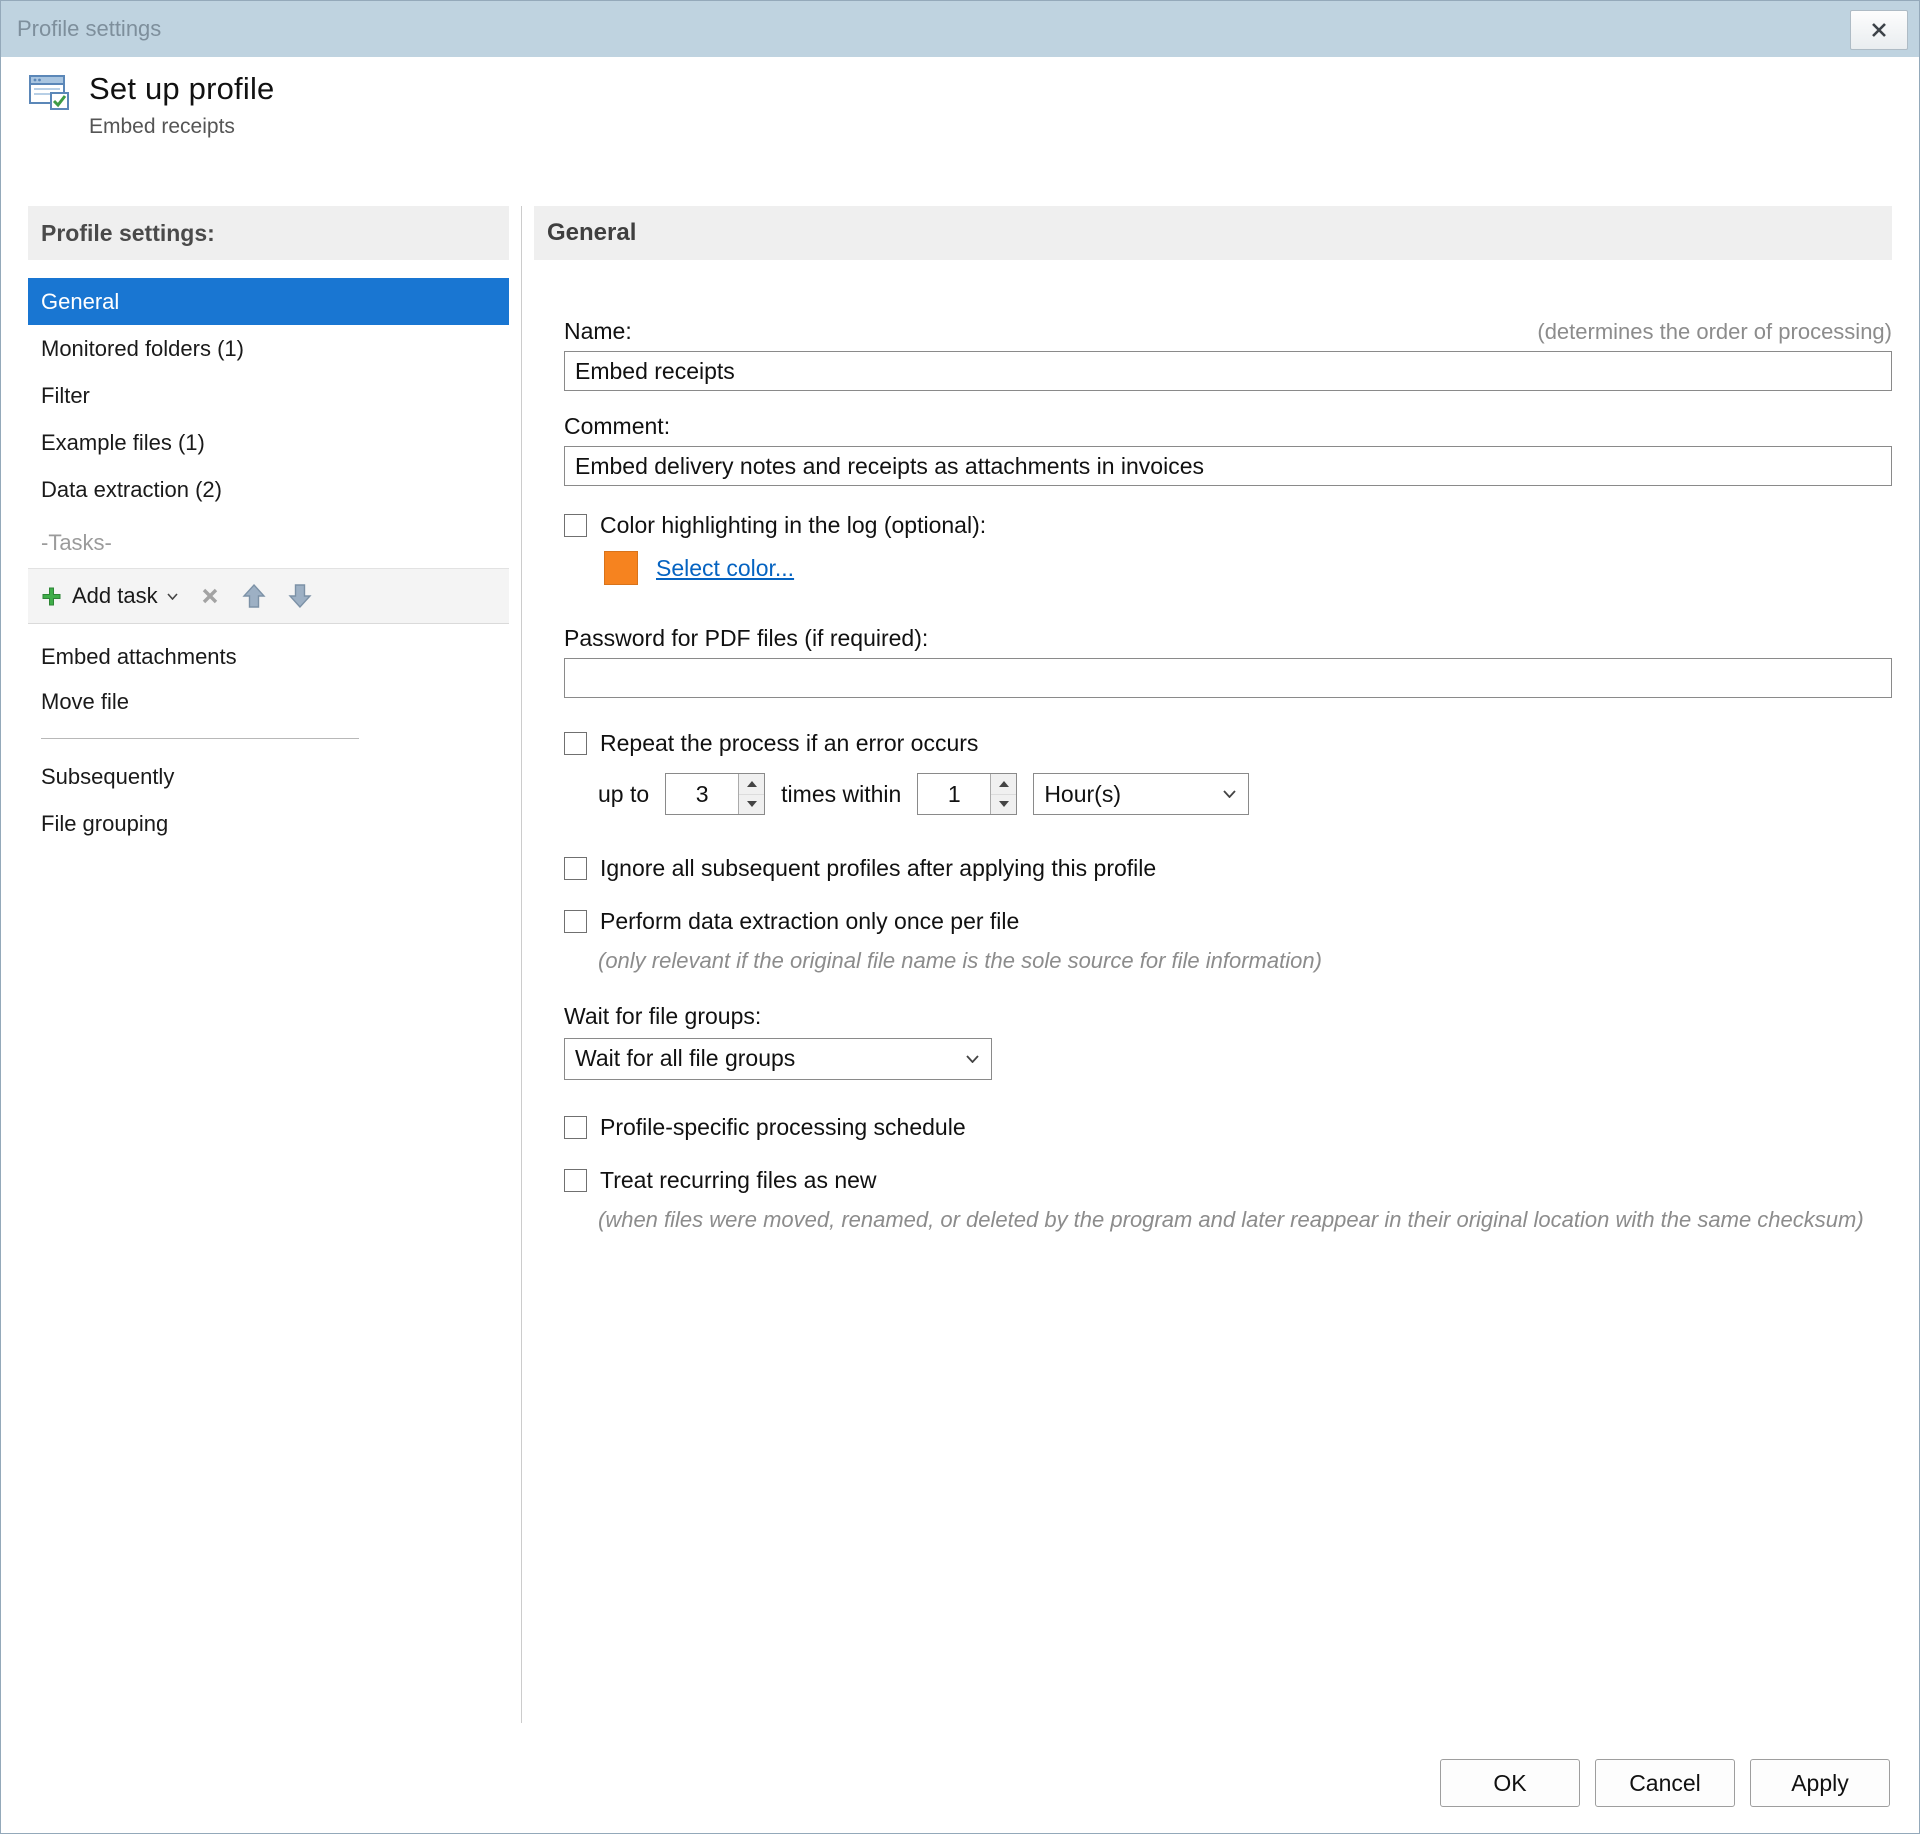 Image resolution: width=1920 pixels, height=1834 pixels. Describe the element at coordinates (738, 1179) in the screenshot. I see `recurring-label: Treat recurring files as new` at that location.